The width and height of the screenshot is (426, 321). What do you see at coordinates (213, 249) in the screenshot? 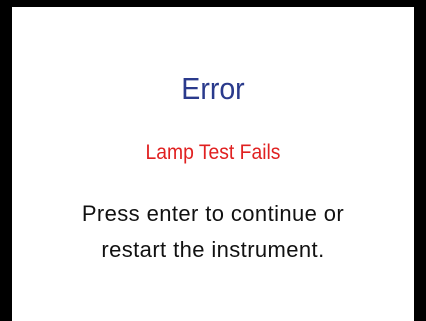
I see `error-message-line-2: restart the instrument.` at bounding box center [213, 249].